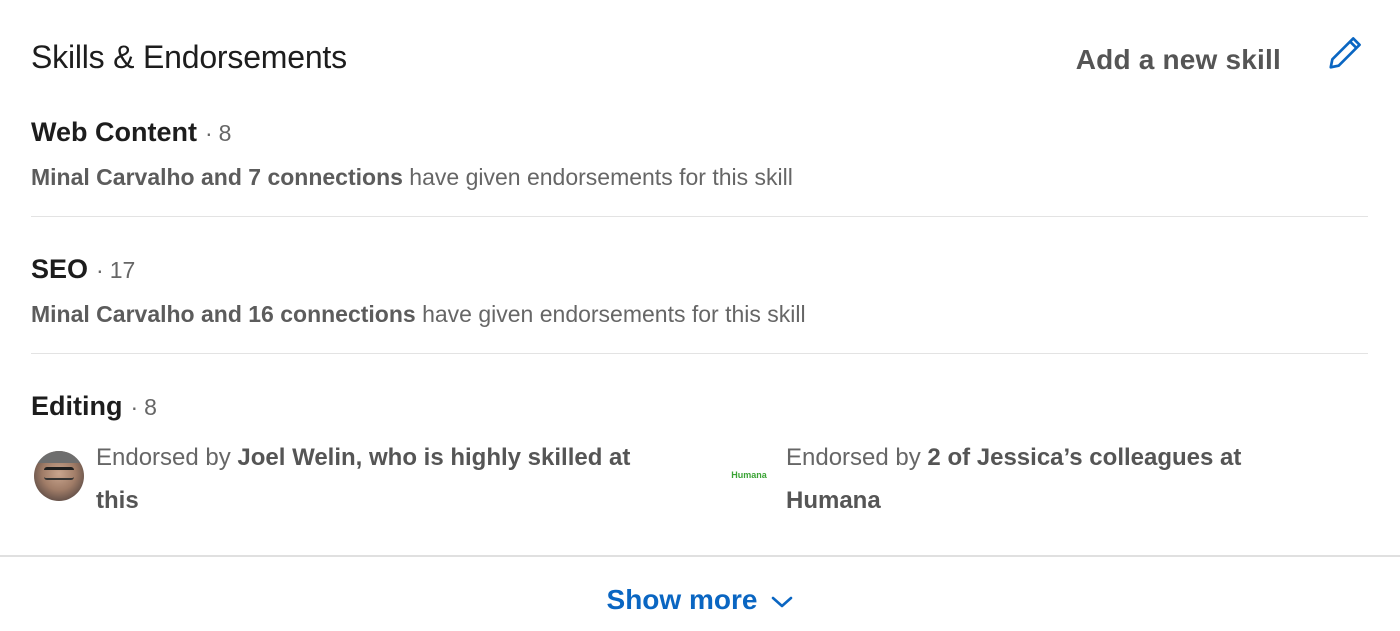 The image size is (1400, 631). I want to click on endorser-name: Joel Welin, who is highly skilled at, so click(434, 457).